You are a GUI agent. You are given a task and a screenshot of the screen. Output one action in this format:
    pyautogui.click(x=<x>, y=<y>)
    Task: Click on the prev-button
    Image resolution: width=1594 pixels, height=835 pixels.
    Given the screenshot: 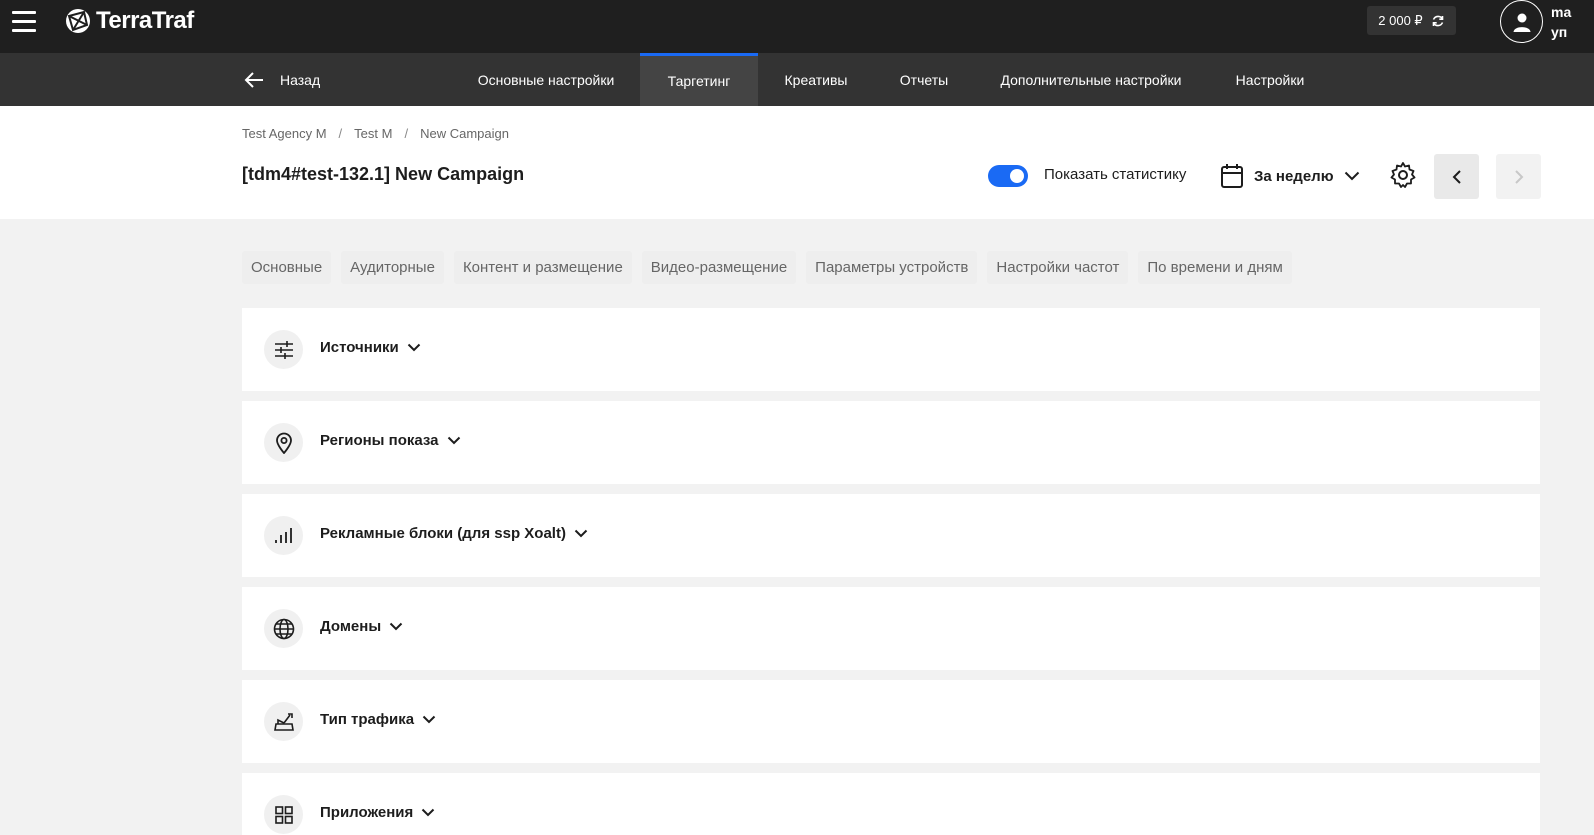 What is the action you would take?
    pyautogui.click(x=1456, y=176)
    